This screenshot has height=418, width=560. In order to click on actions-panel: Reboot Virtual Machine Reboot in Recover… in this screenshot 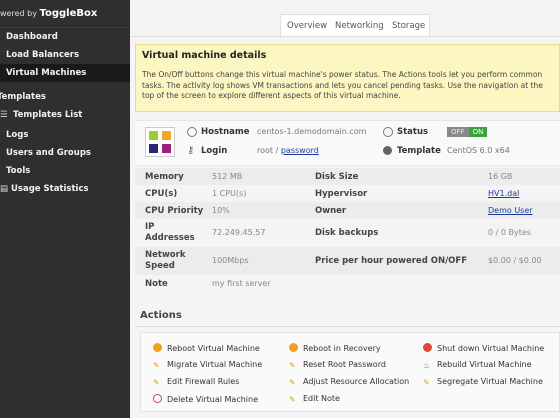, I will do `click(350, 372)`.